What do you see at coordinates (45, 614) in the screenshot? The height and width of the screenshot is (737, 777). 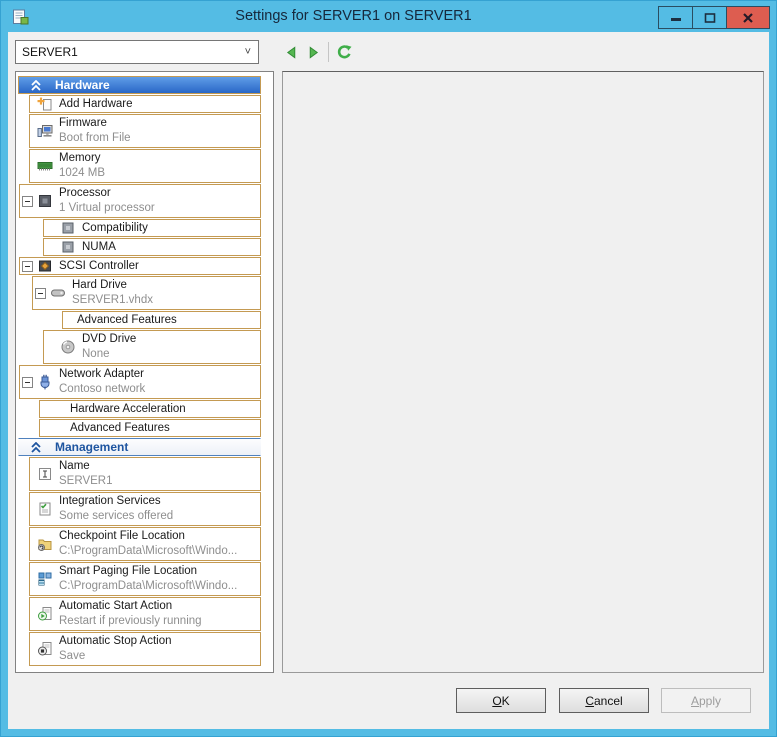 I see `automatic-start-action-icon` at bounding box center [45, 614].